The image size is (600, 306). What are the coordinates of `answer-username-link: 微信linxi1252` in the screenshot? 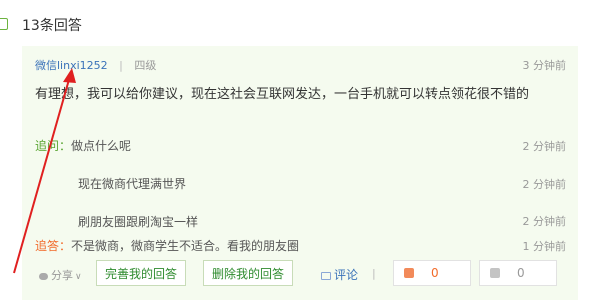 It's located at (71, 65).